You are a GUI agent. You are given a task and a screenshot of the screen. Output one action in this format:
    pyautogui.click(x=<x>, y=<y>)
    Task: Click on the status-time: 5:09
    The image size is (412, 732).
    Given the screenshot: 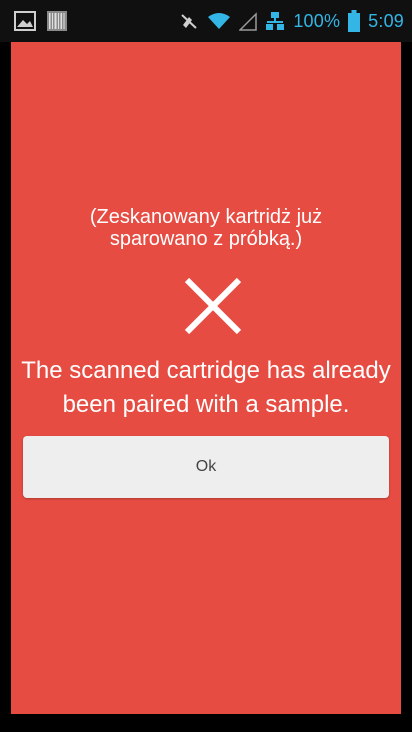 What is the action you would take?
    pyautogui.click(x=386, y=20)
    